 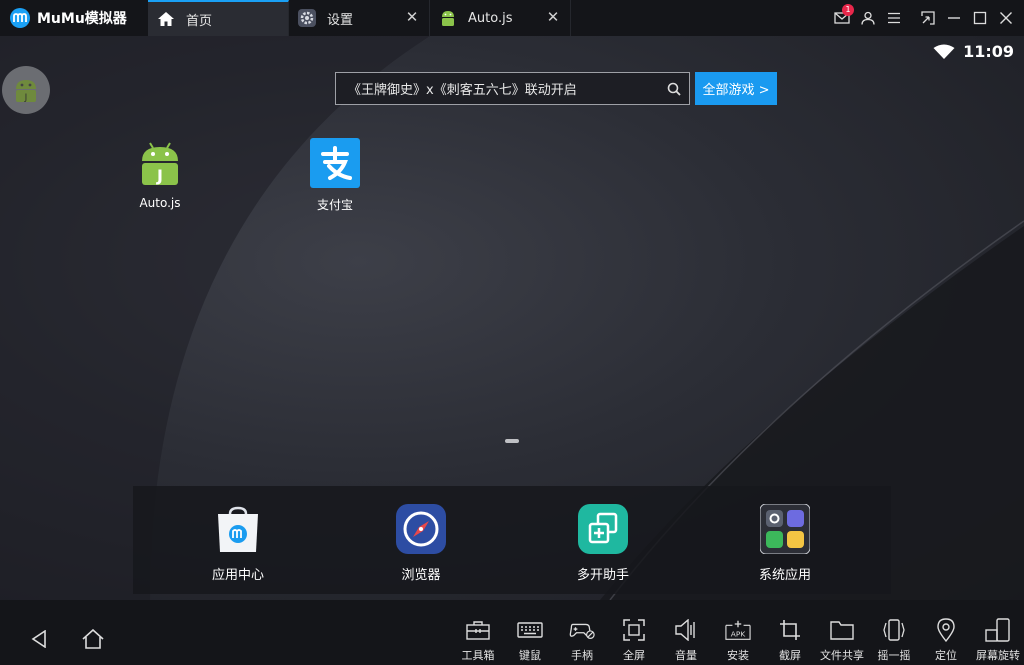 What do you see at coordinates (738, 655) in the screenshot?
I see `tool-label: 安装` at bounding box center [738, 655].